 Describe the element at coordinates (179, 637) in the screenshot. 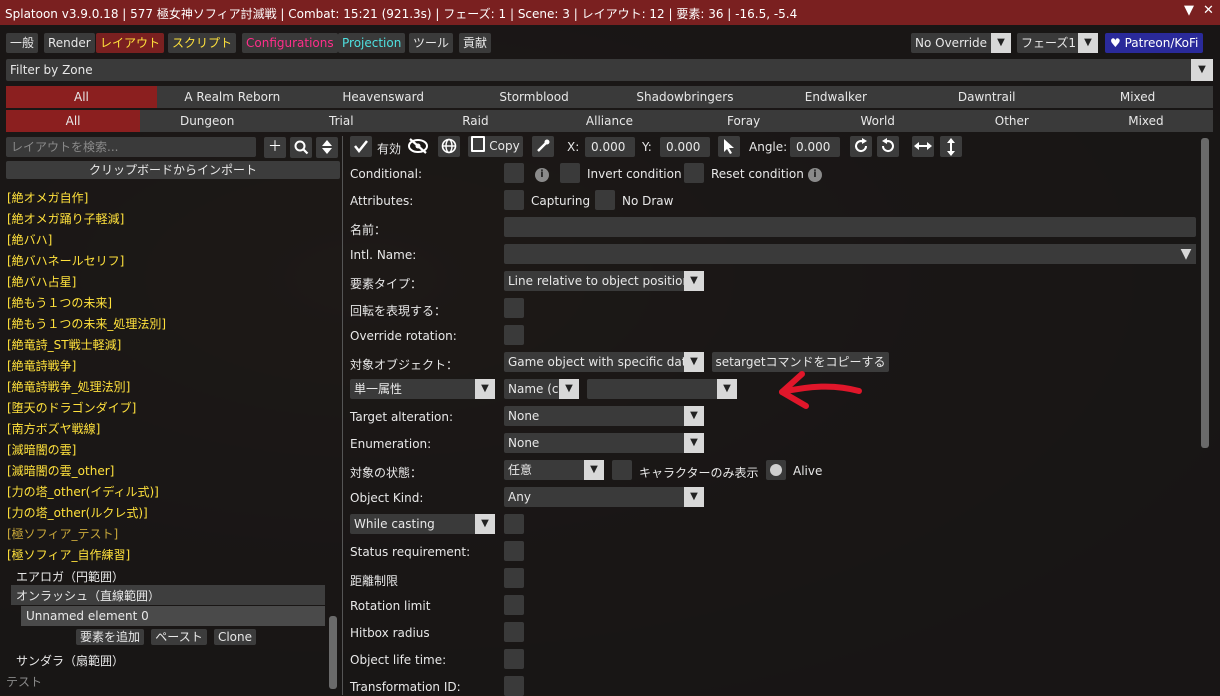

I see `paste-button: ペースト` at that location.